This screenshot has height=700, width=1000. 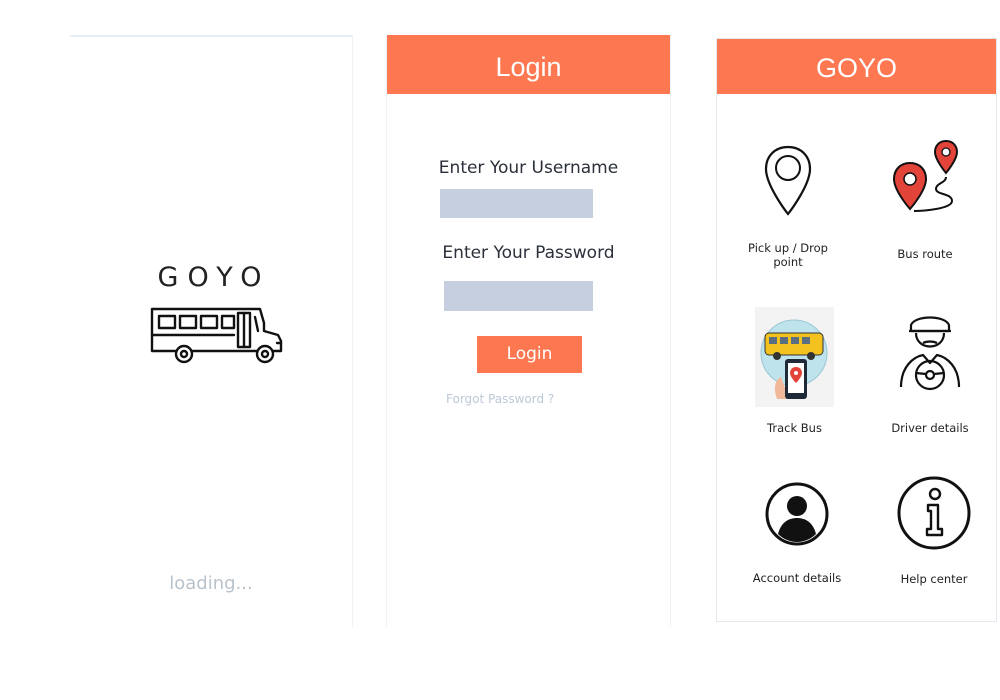 What do you see at coordinates (217, 334) in the screenshot?
I see `school-bus-icon` at bounding box center [217, 334].